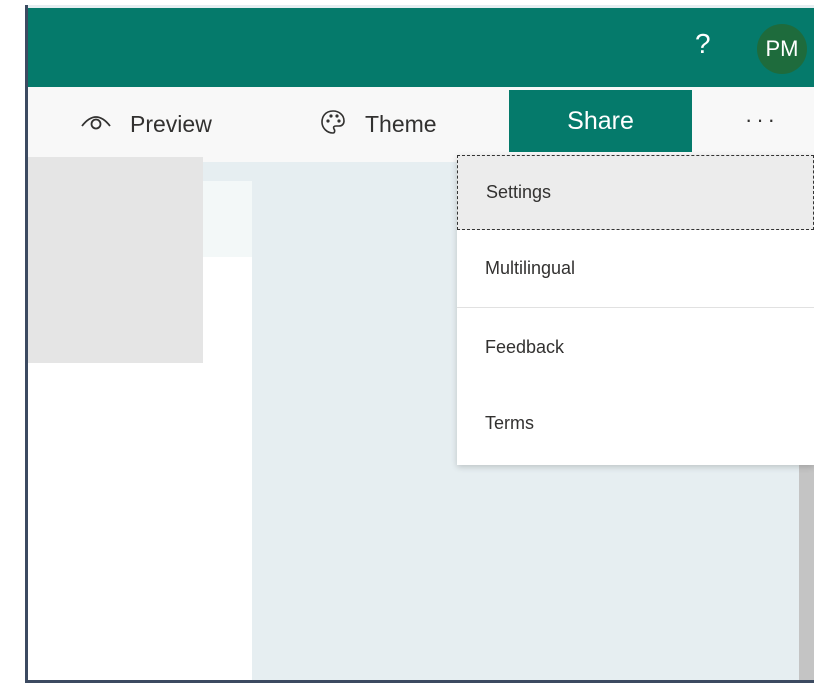 This screenshot has width=814, height=683. What do you see at coordinates (115, 260) in the screenshot?
I see `image-placeholder` at bounding box center [115, 260].